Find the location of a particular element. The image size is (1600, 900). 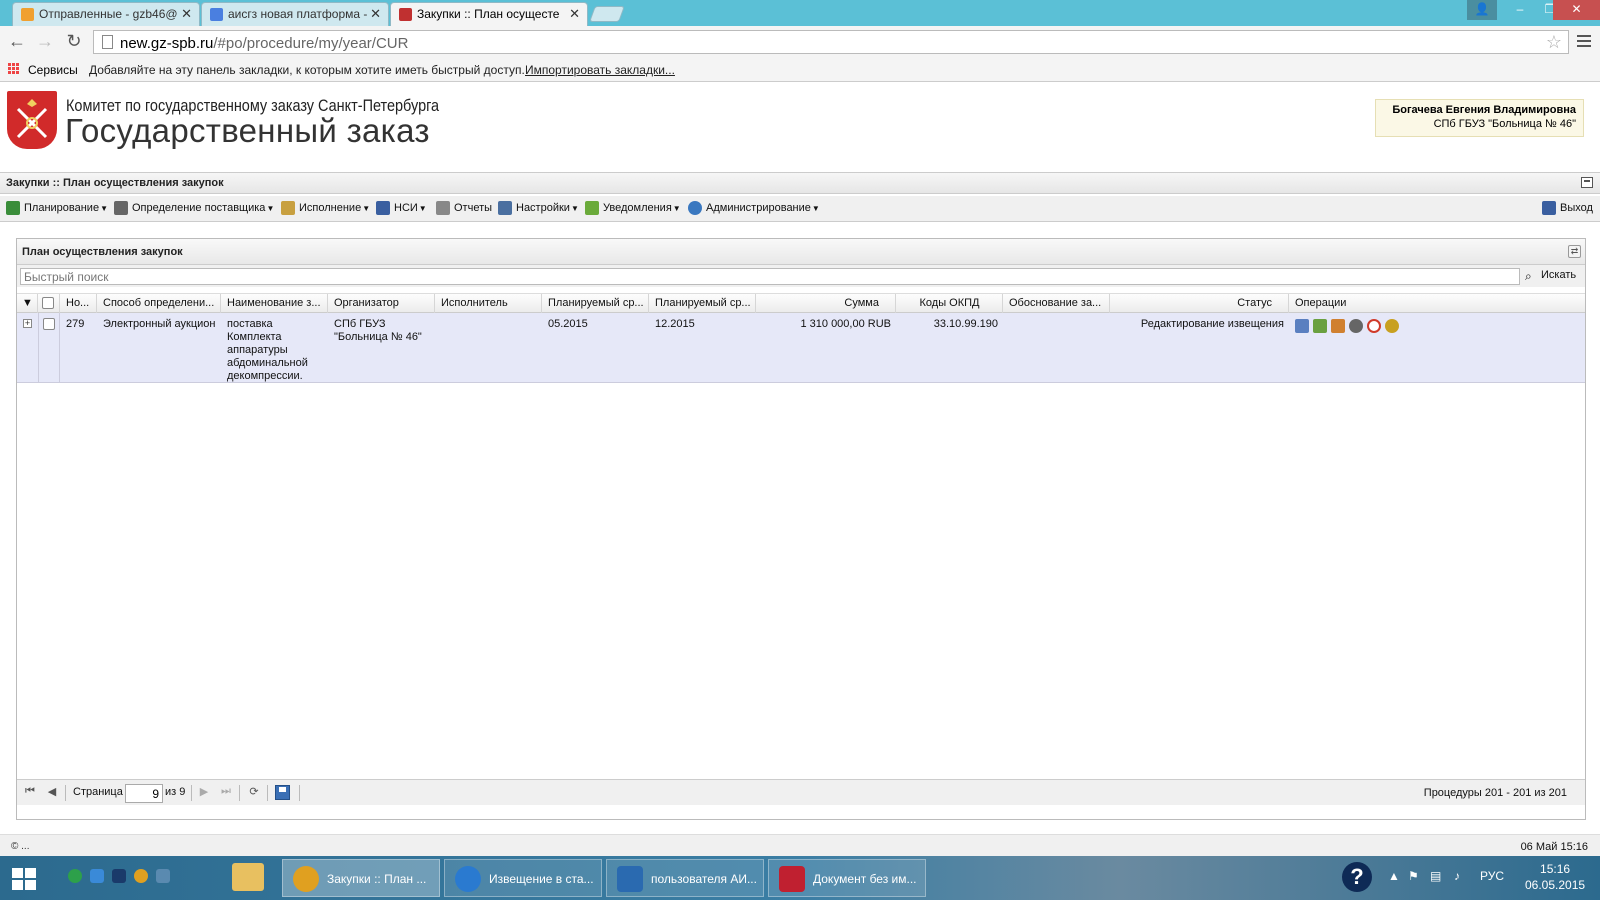

chart-icon is located at coordinates (1338, 326).